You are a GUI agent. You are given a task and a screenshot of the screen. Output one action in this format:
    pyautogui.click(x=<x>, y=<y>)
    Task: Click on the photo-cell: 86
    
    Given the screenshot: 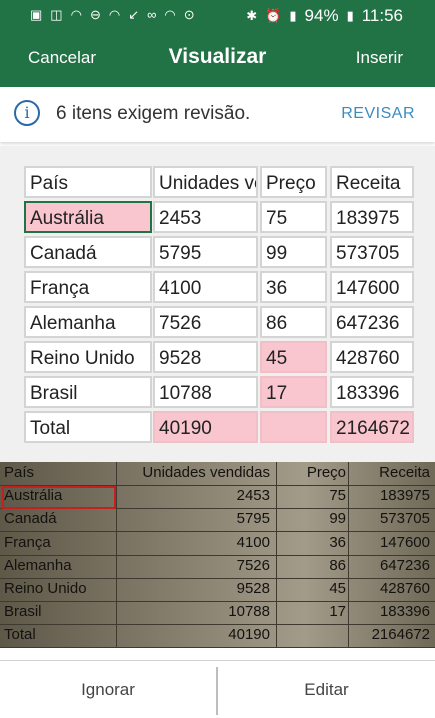 What is the action you would take?
    pyautogui.click(x=337, y=565)
    